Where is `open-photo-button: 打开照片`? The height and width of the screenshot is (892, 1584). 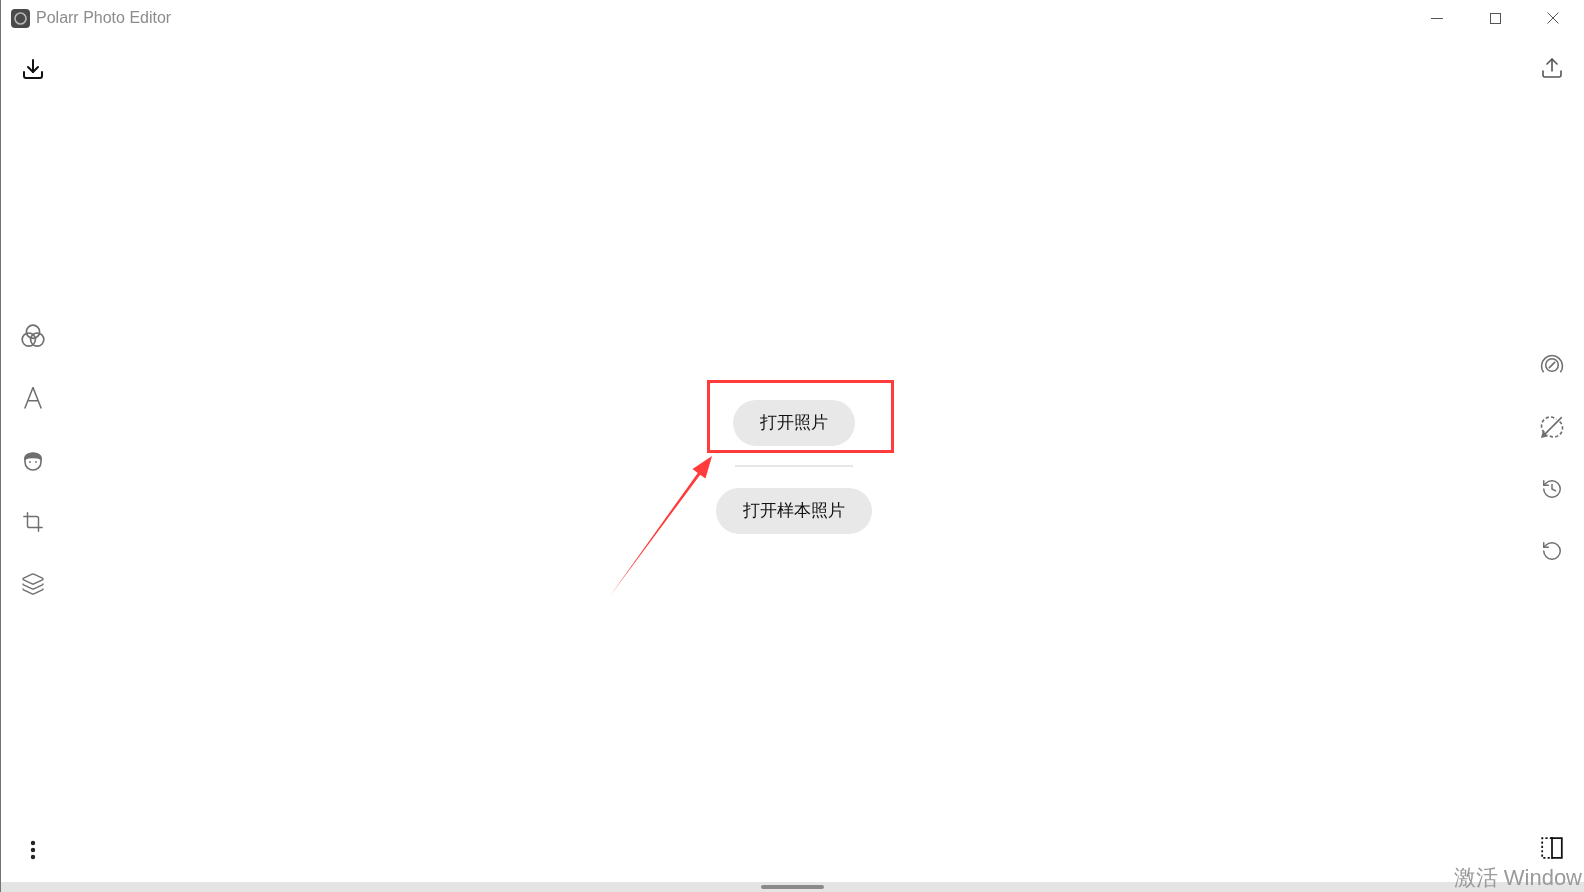 open-photo-button: 打开照片 is located at coordinates (793, 423).